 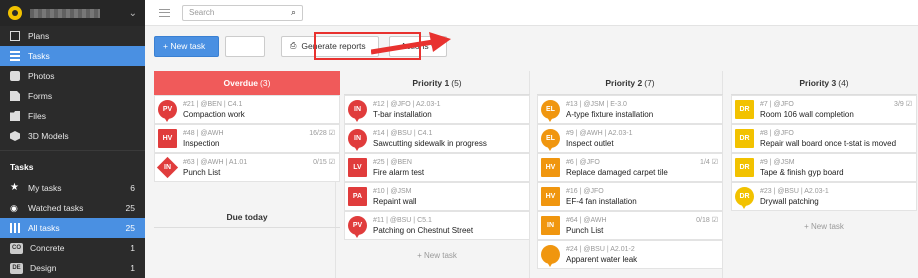 What do you see at coordinates (247, 83) in the screenshot?
I see `column-header: Overdue (3)` at bounding box center [247, 83].